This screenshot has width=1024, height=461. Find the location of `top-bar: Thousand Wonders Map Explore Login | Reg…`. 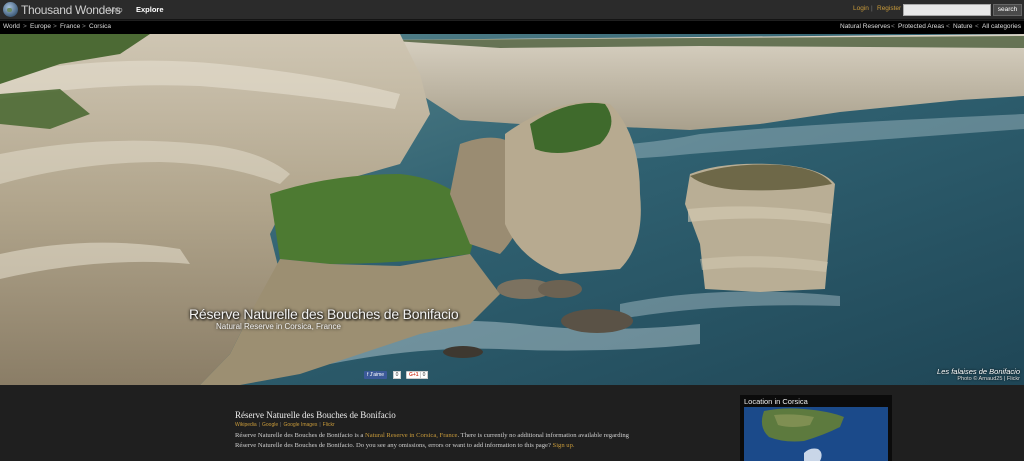

top-bar: Thousand Wonders Map Explore Login | Reg… is located at coordinates (512, 10).